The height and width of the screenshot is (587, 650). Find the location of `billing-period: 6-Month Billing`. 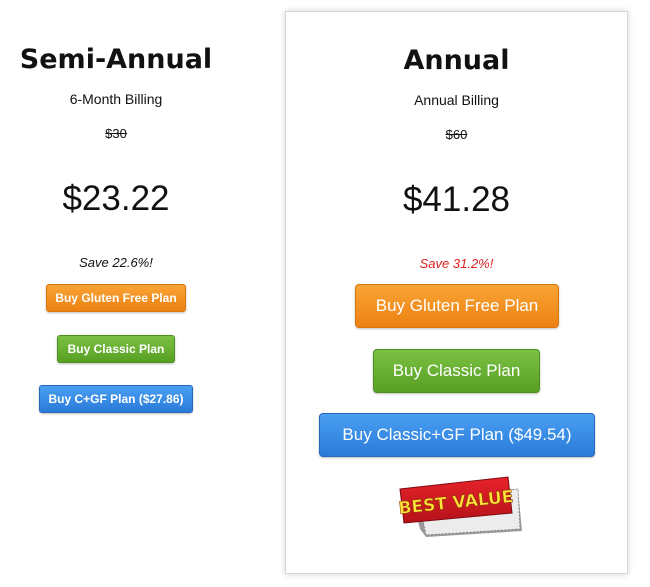

billing-period: 6-Month Billing is located at coordinates (116, 99).